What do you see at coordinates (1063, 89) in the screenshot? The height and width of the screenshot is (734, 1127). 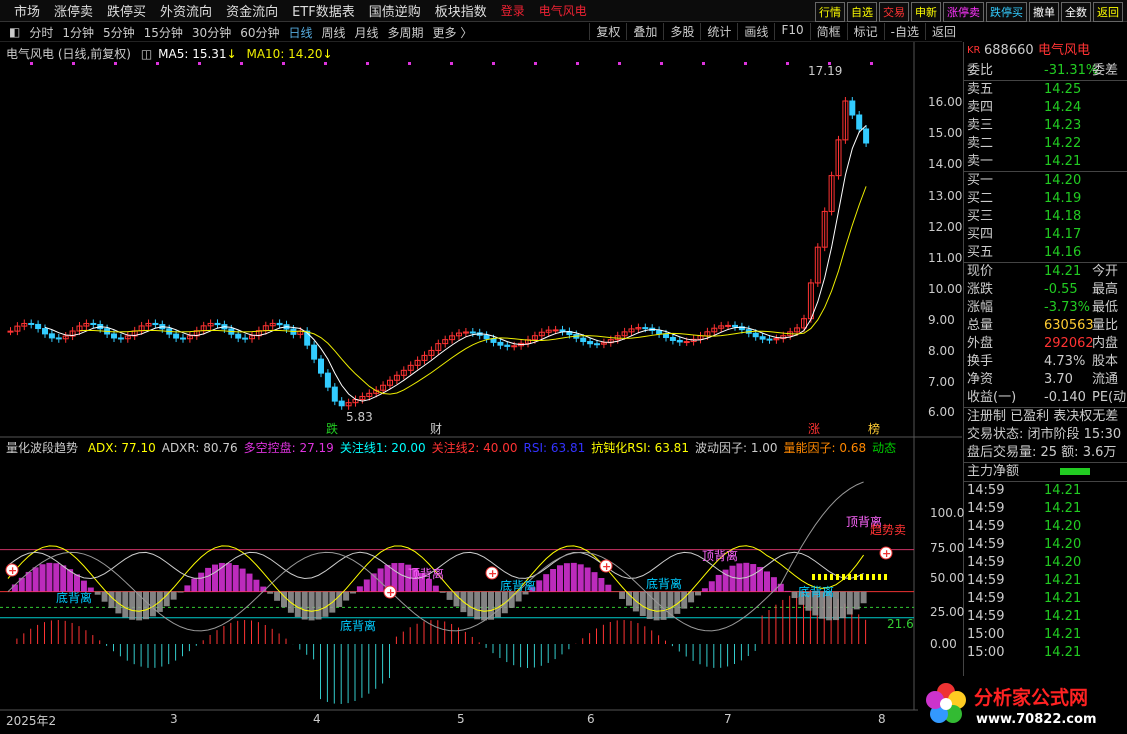 I see `ask-row-value: 14.25` at bounding box center [1063, 89].